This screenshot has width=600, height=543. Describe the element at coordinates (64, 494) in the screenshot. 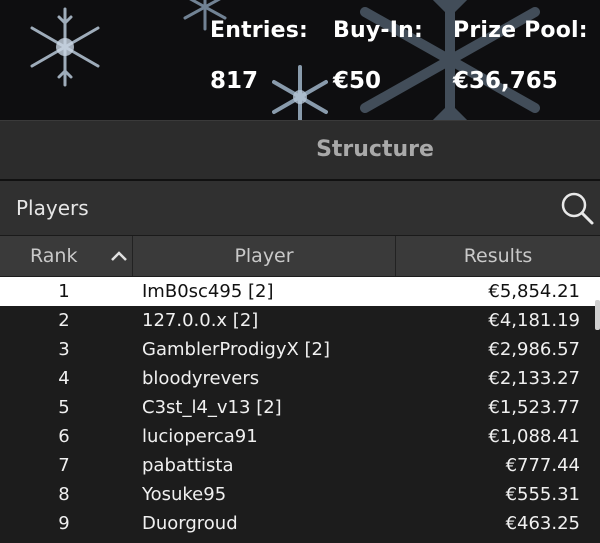

I see `rank-cell: 8` at that location.